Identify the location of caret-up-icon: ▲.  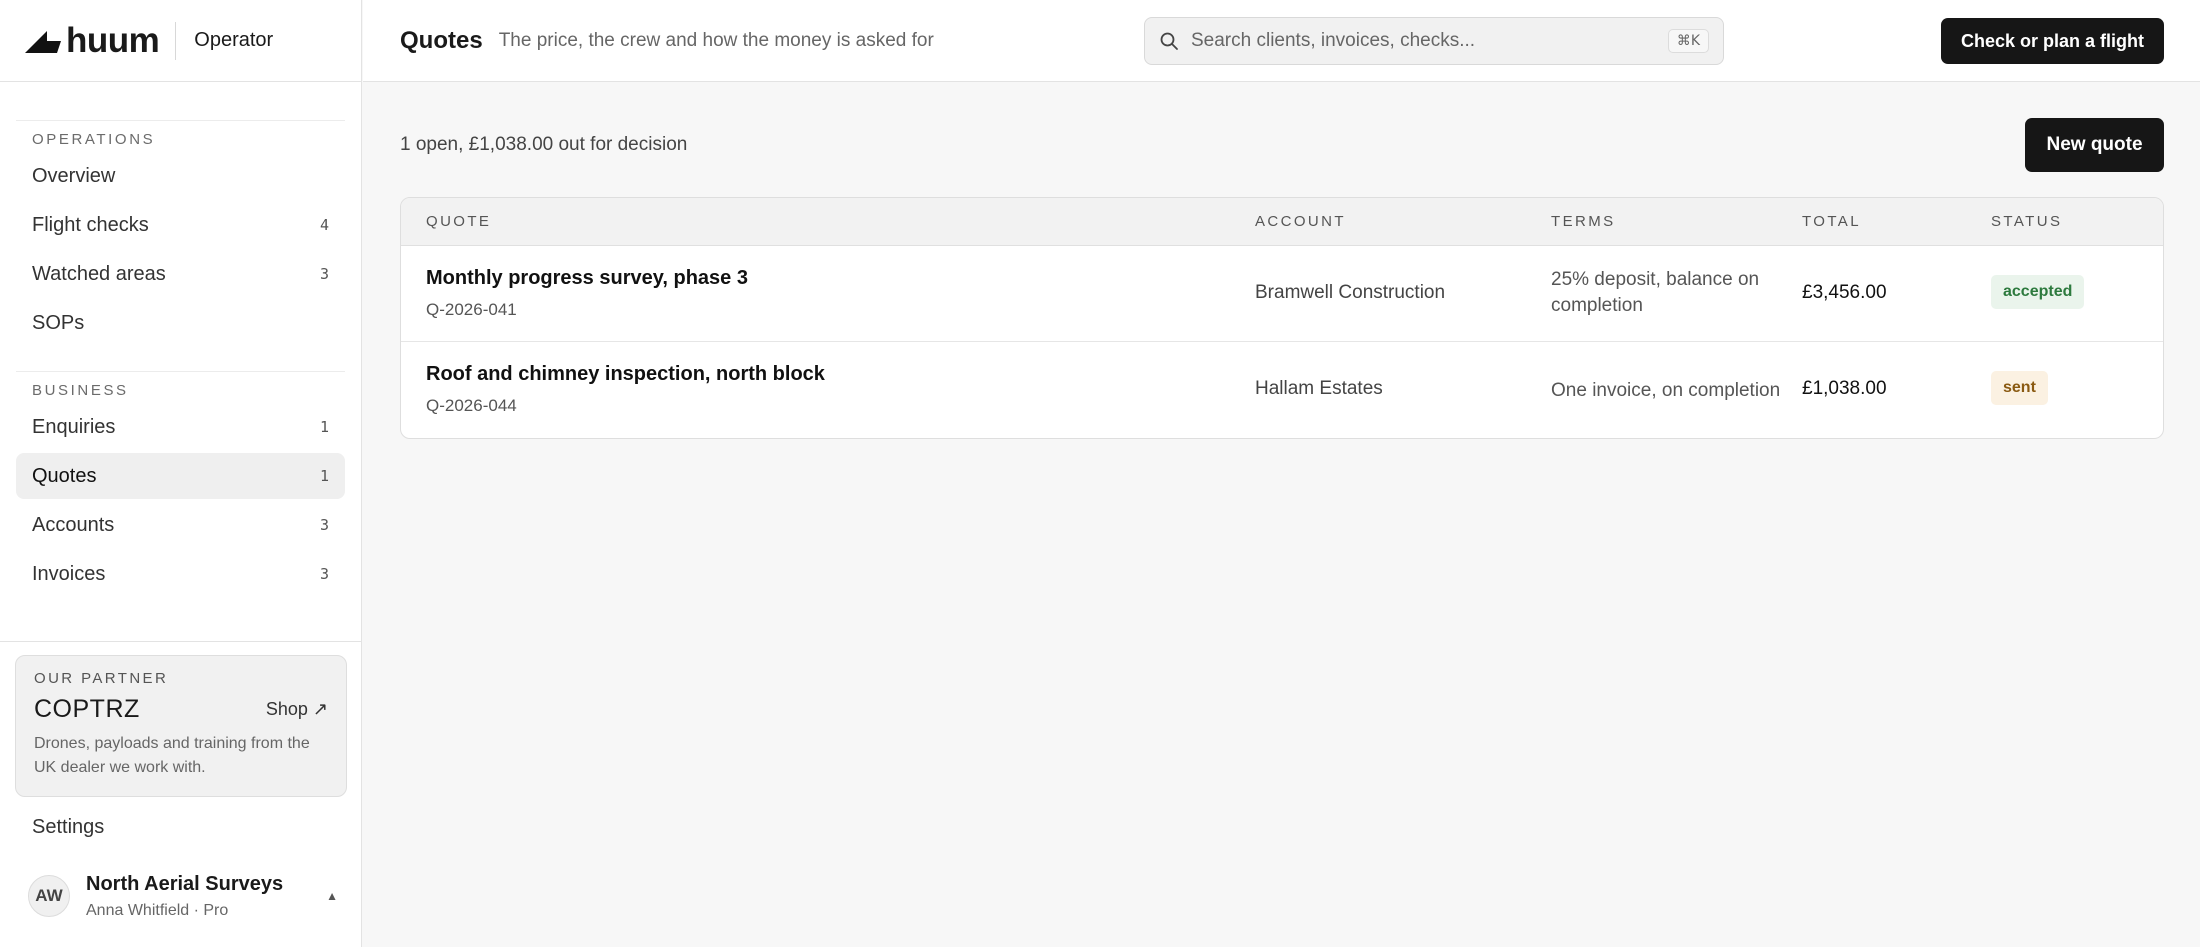
(332, 896).